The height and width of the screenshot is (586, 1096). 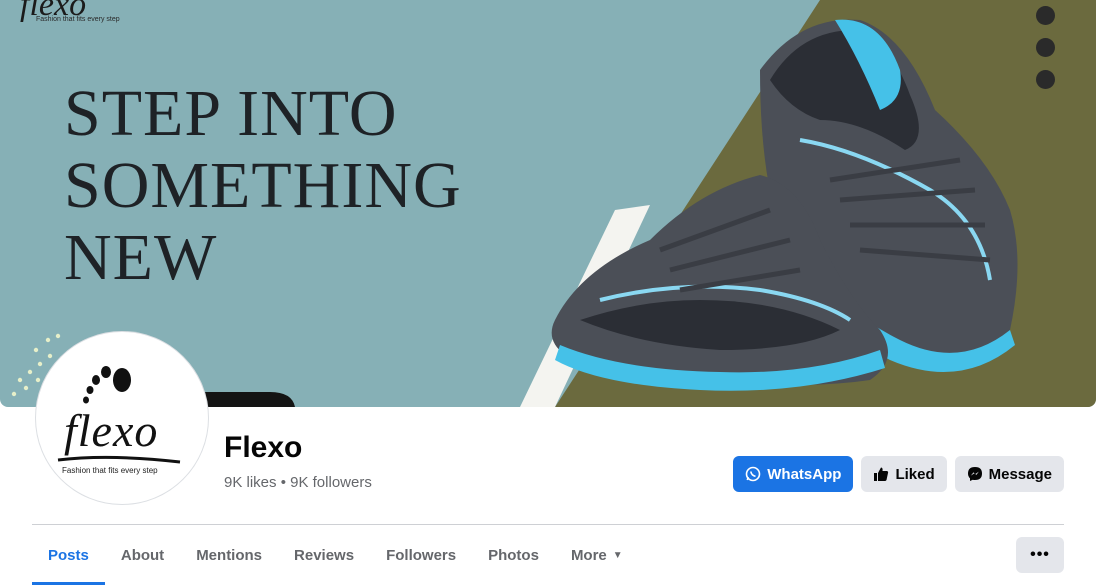 I want to click on tab-label: Mentions, so click(x=229, y=555).